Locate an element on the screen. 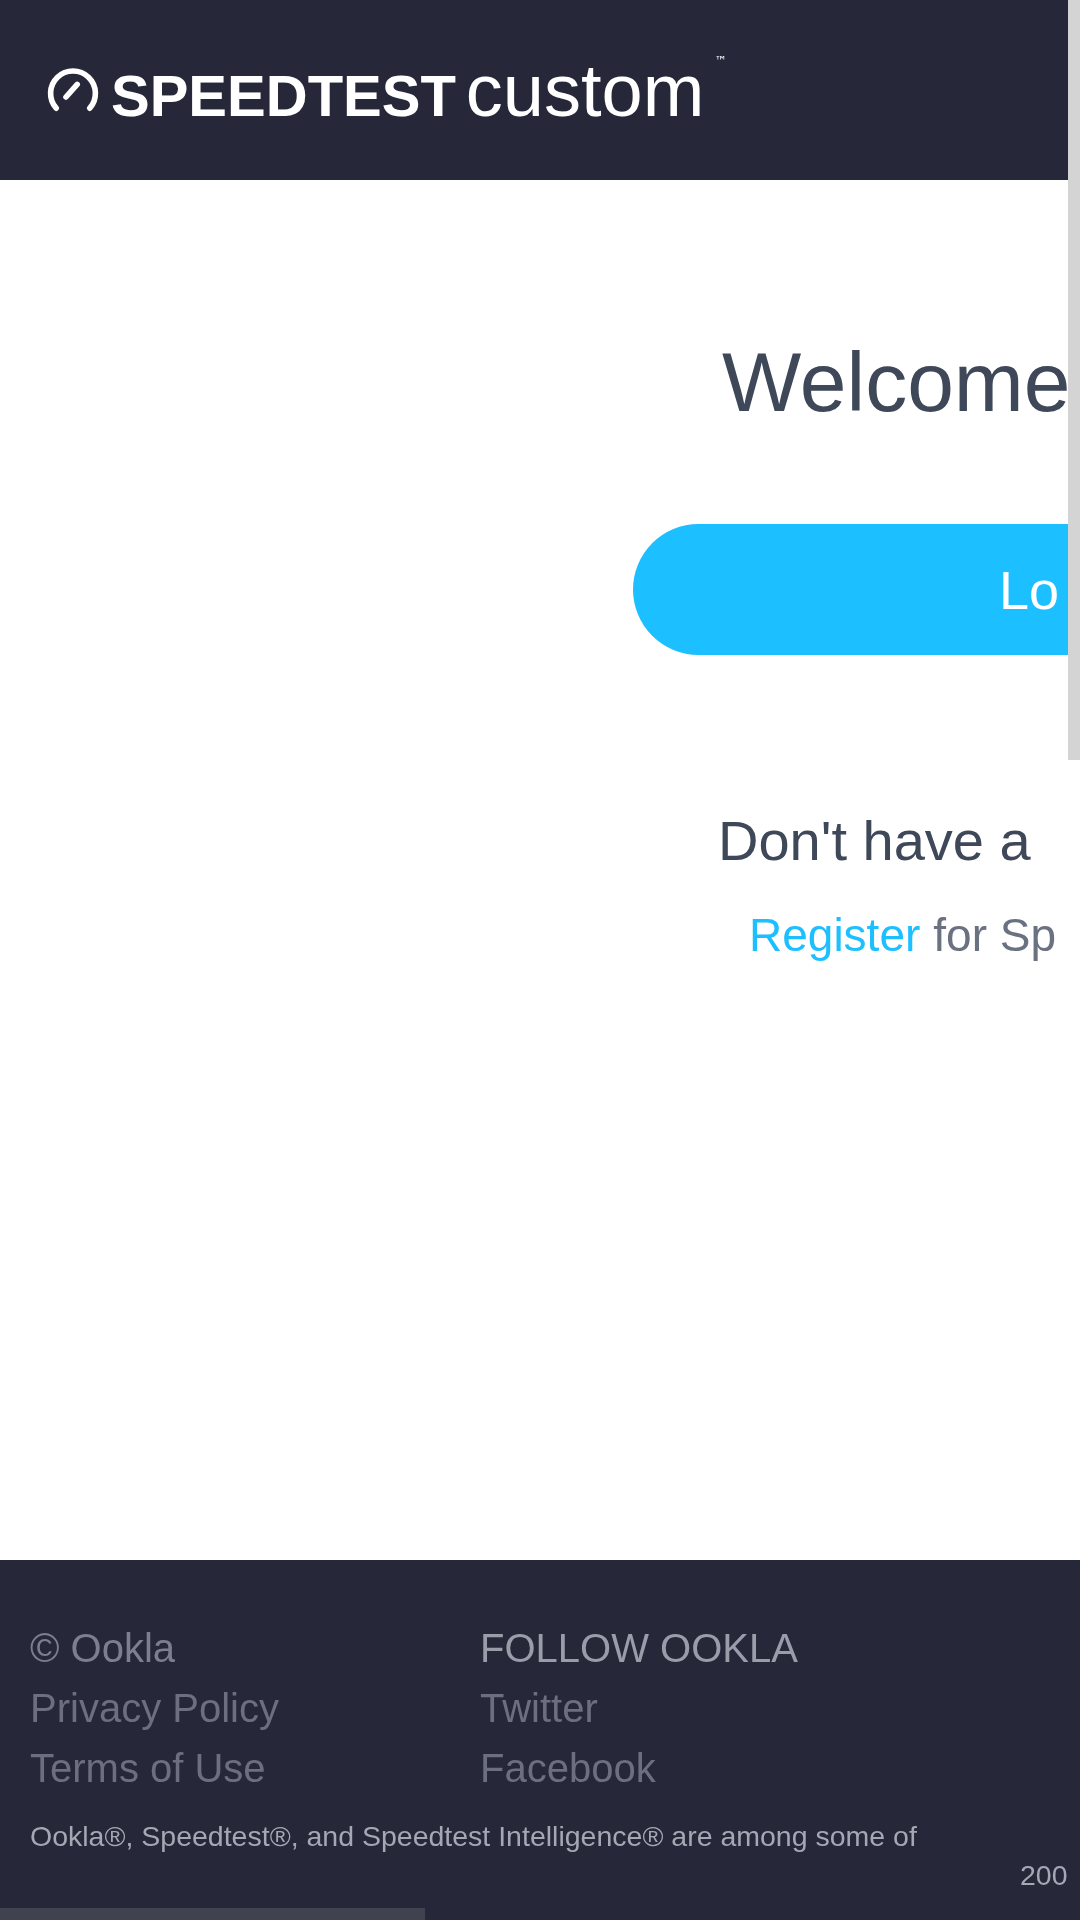 The image size is (1080, 1920). footer-link: Privacy Policy is located at coordinates (255, 1708).